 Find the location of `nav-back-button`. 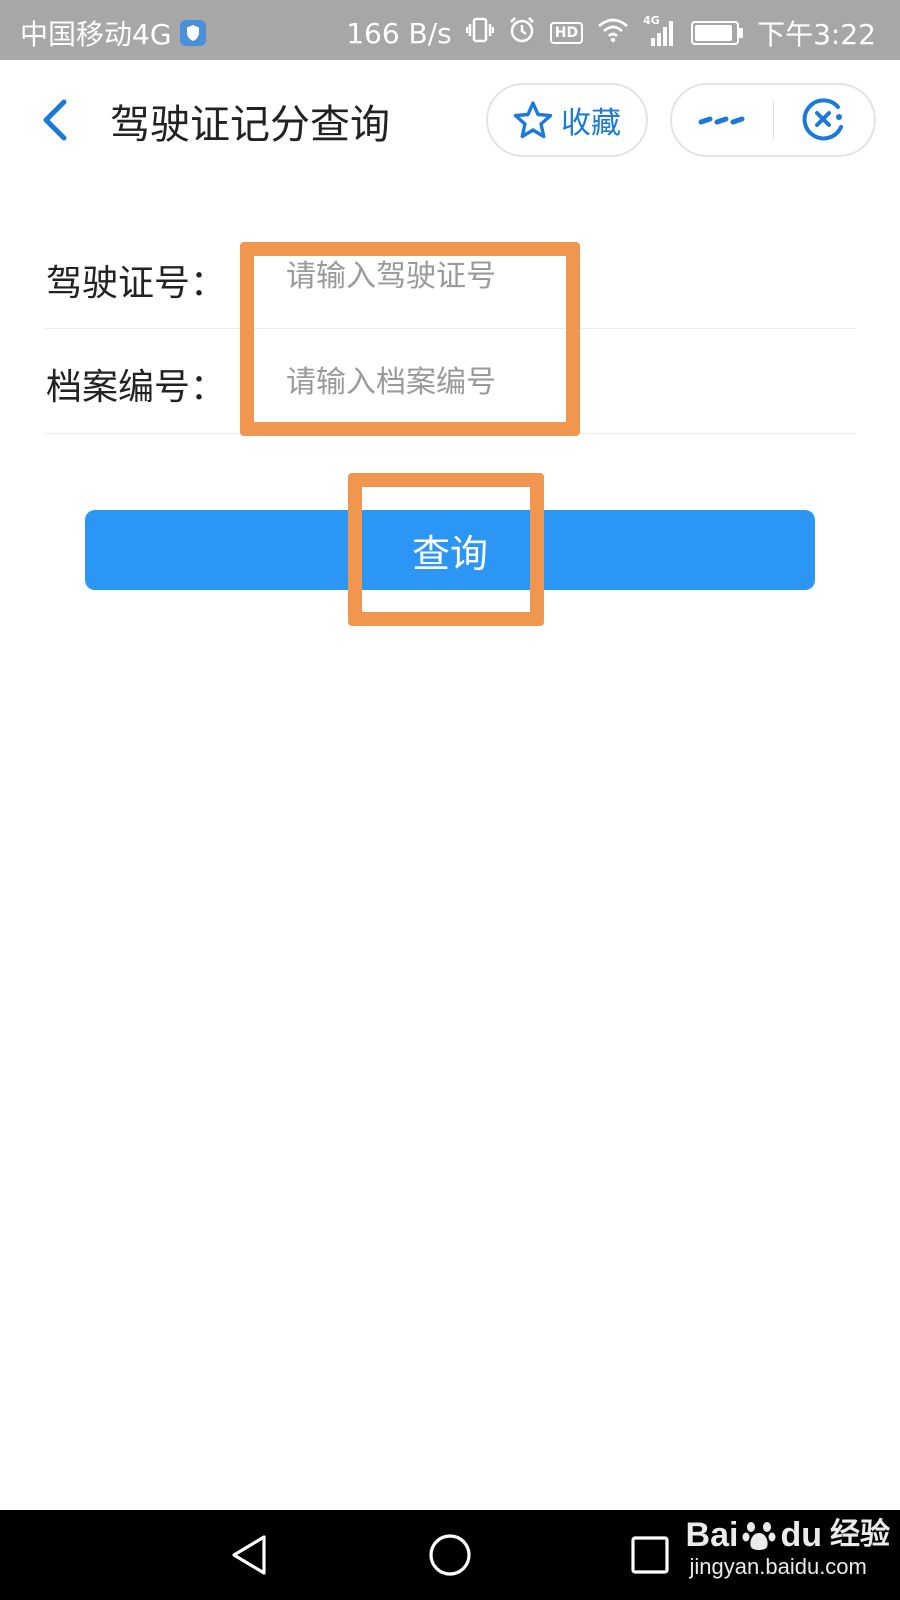

nav-back-button is located at coordinates (250, 1555).